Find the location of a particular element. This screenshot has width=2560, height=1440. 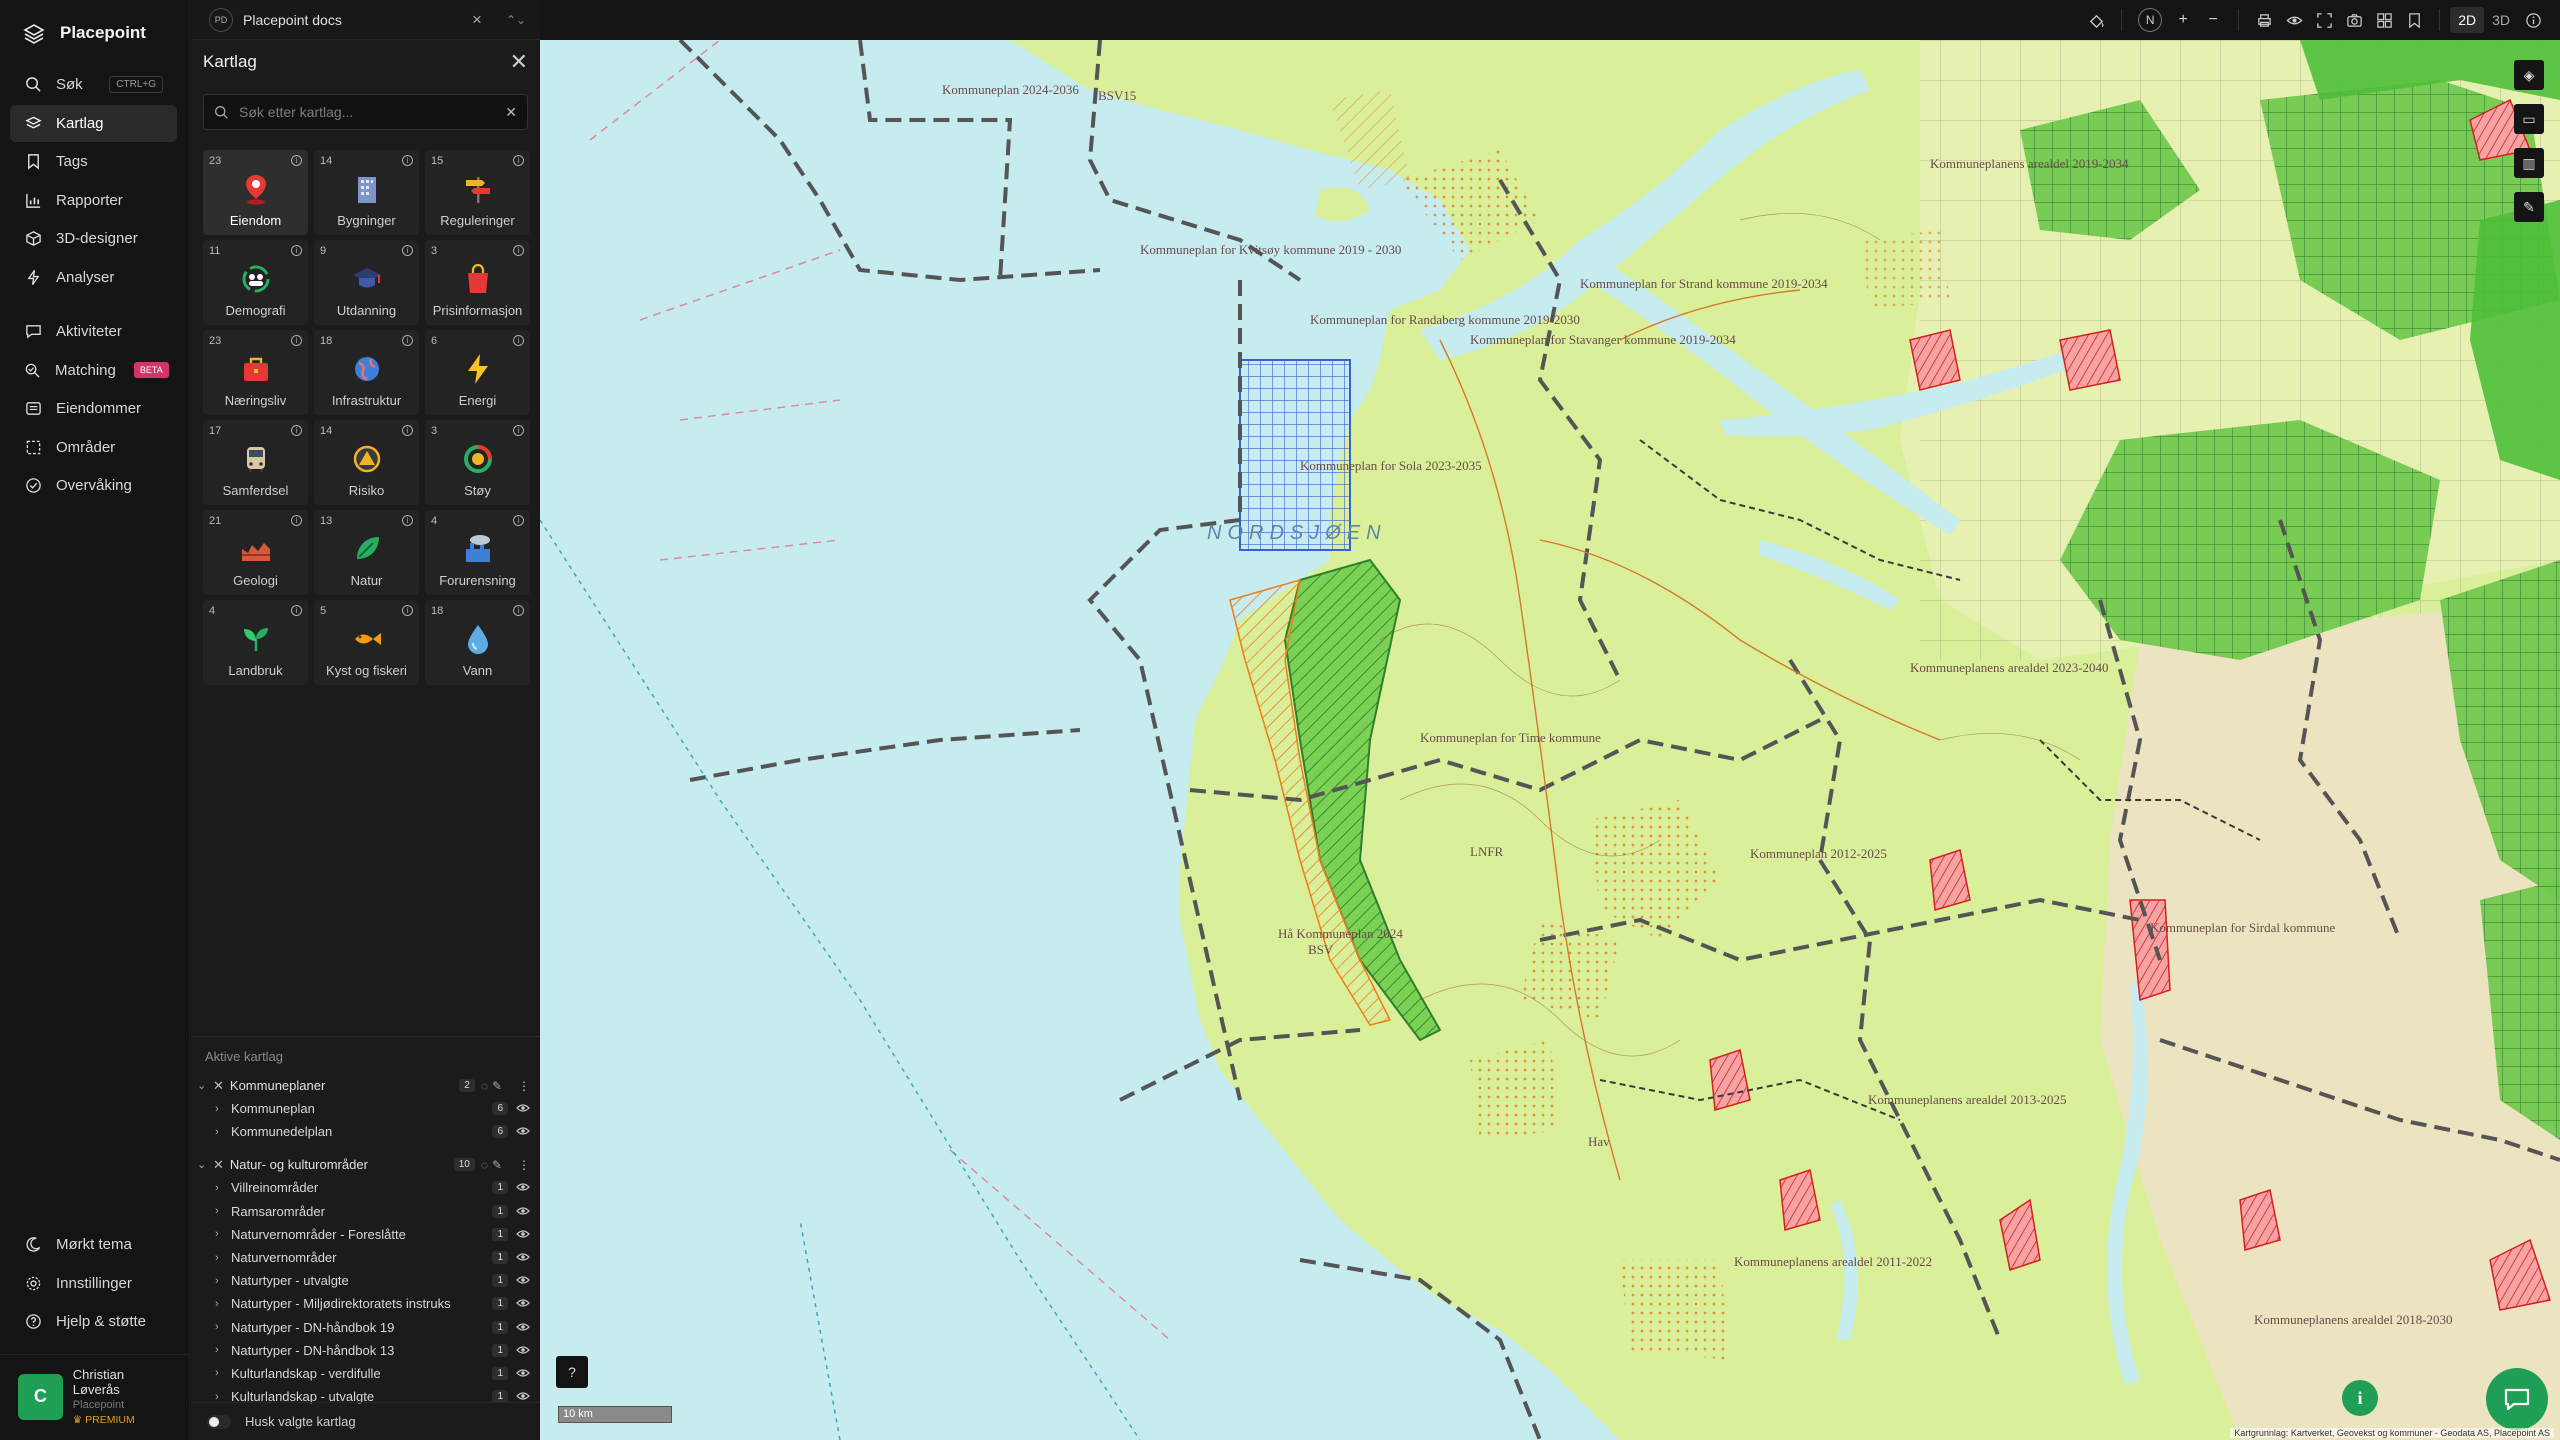

bookmark-icon is located at coordinates (2414, 20).